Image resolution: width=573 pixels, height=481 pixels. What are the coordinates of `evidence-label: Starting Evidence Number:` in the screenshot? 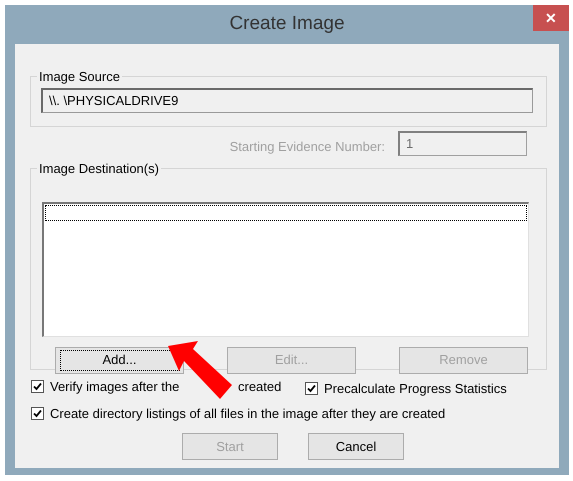 It's located at (307, 147).